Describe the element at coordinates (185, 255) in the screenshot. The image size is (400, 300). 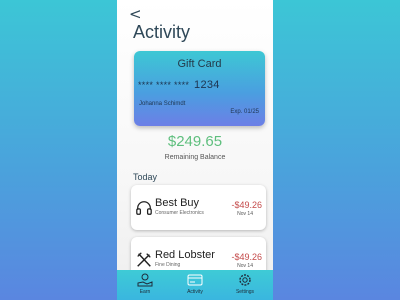
I see `transaction-merchant: Red Lobster` at that location.